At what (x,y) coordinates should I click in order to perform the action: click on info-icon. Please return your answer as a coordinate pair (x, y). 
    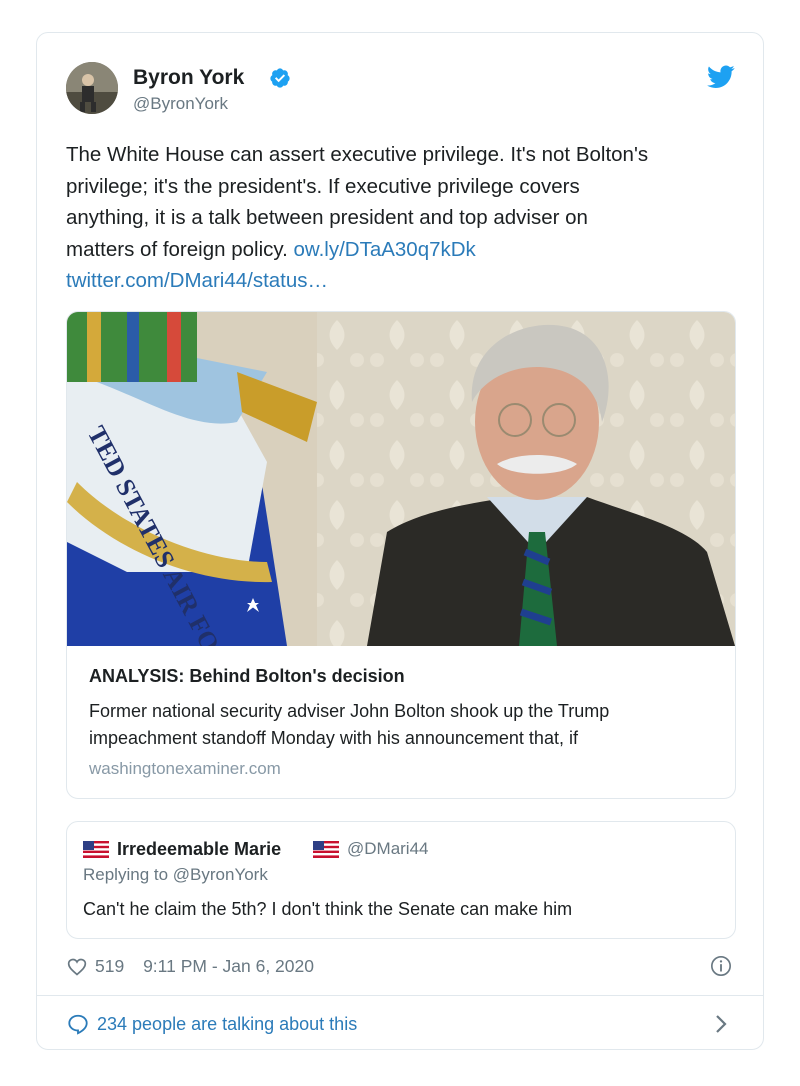
    Looking at the image, I should click on (721, 966).